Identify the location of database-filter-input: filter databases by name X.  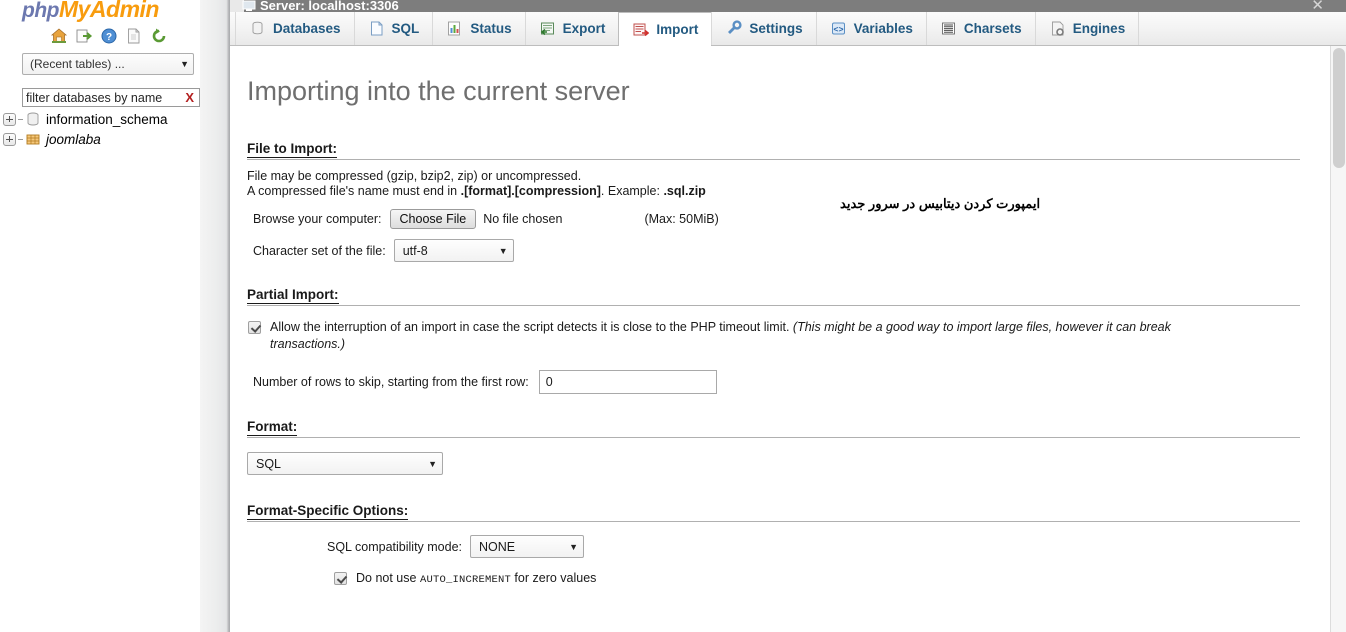
(111, 97).